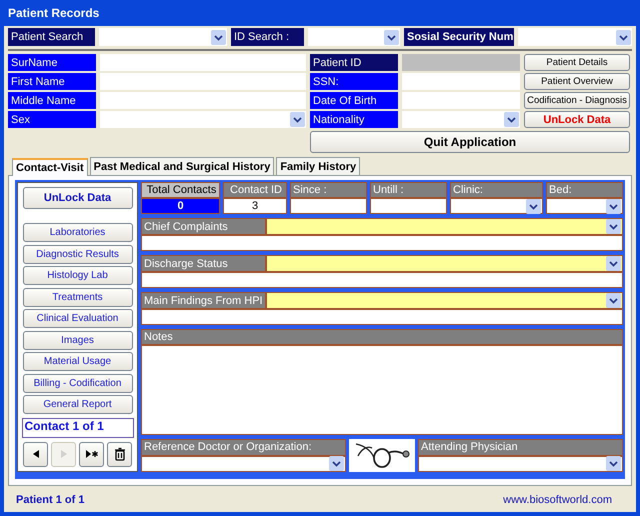 The width and height of the screenshot is (640, 516). Describe the element at coordinates (53, 13) in the screenshot. I see `window-title: Patient Records` at that location.